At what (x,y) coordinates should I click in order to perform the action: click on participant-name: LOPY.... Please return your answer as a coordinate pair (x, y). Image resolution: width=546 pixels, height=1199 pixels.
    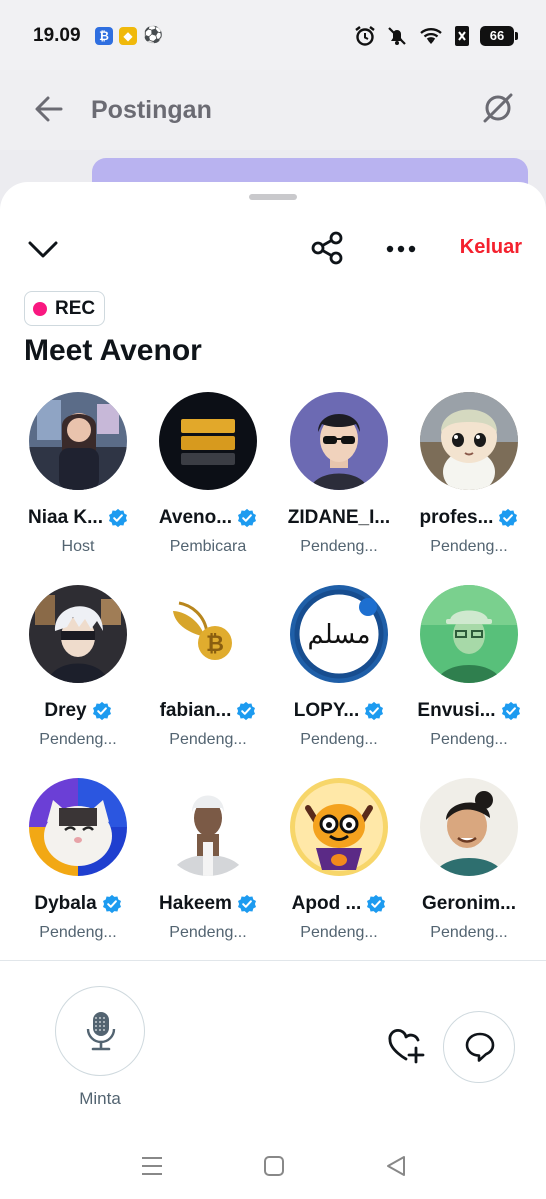
    Looking at the image, I should click on (326, 710).